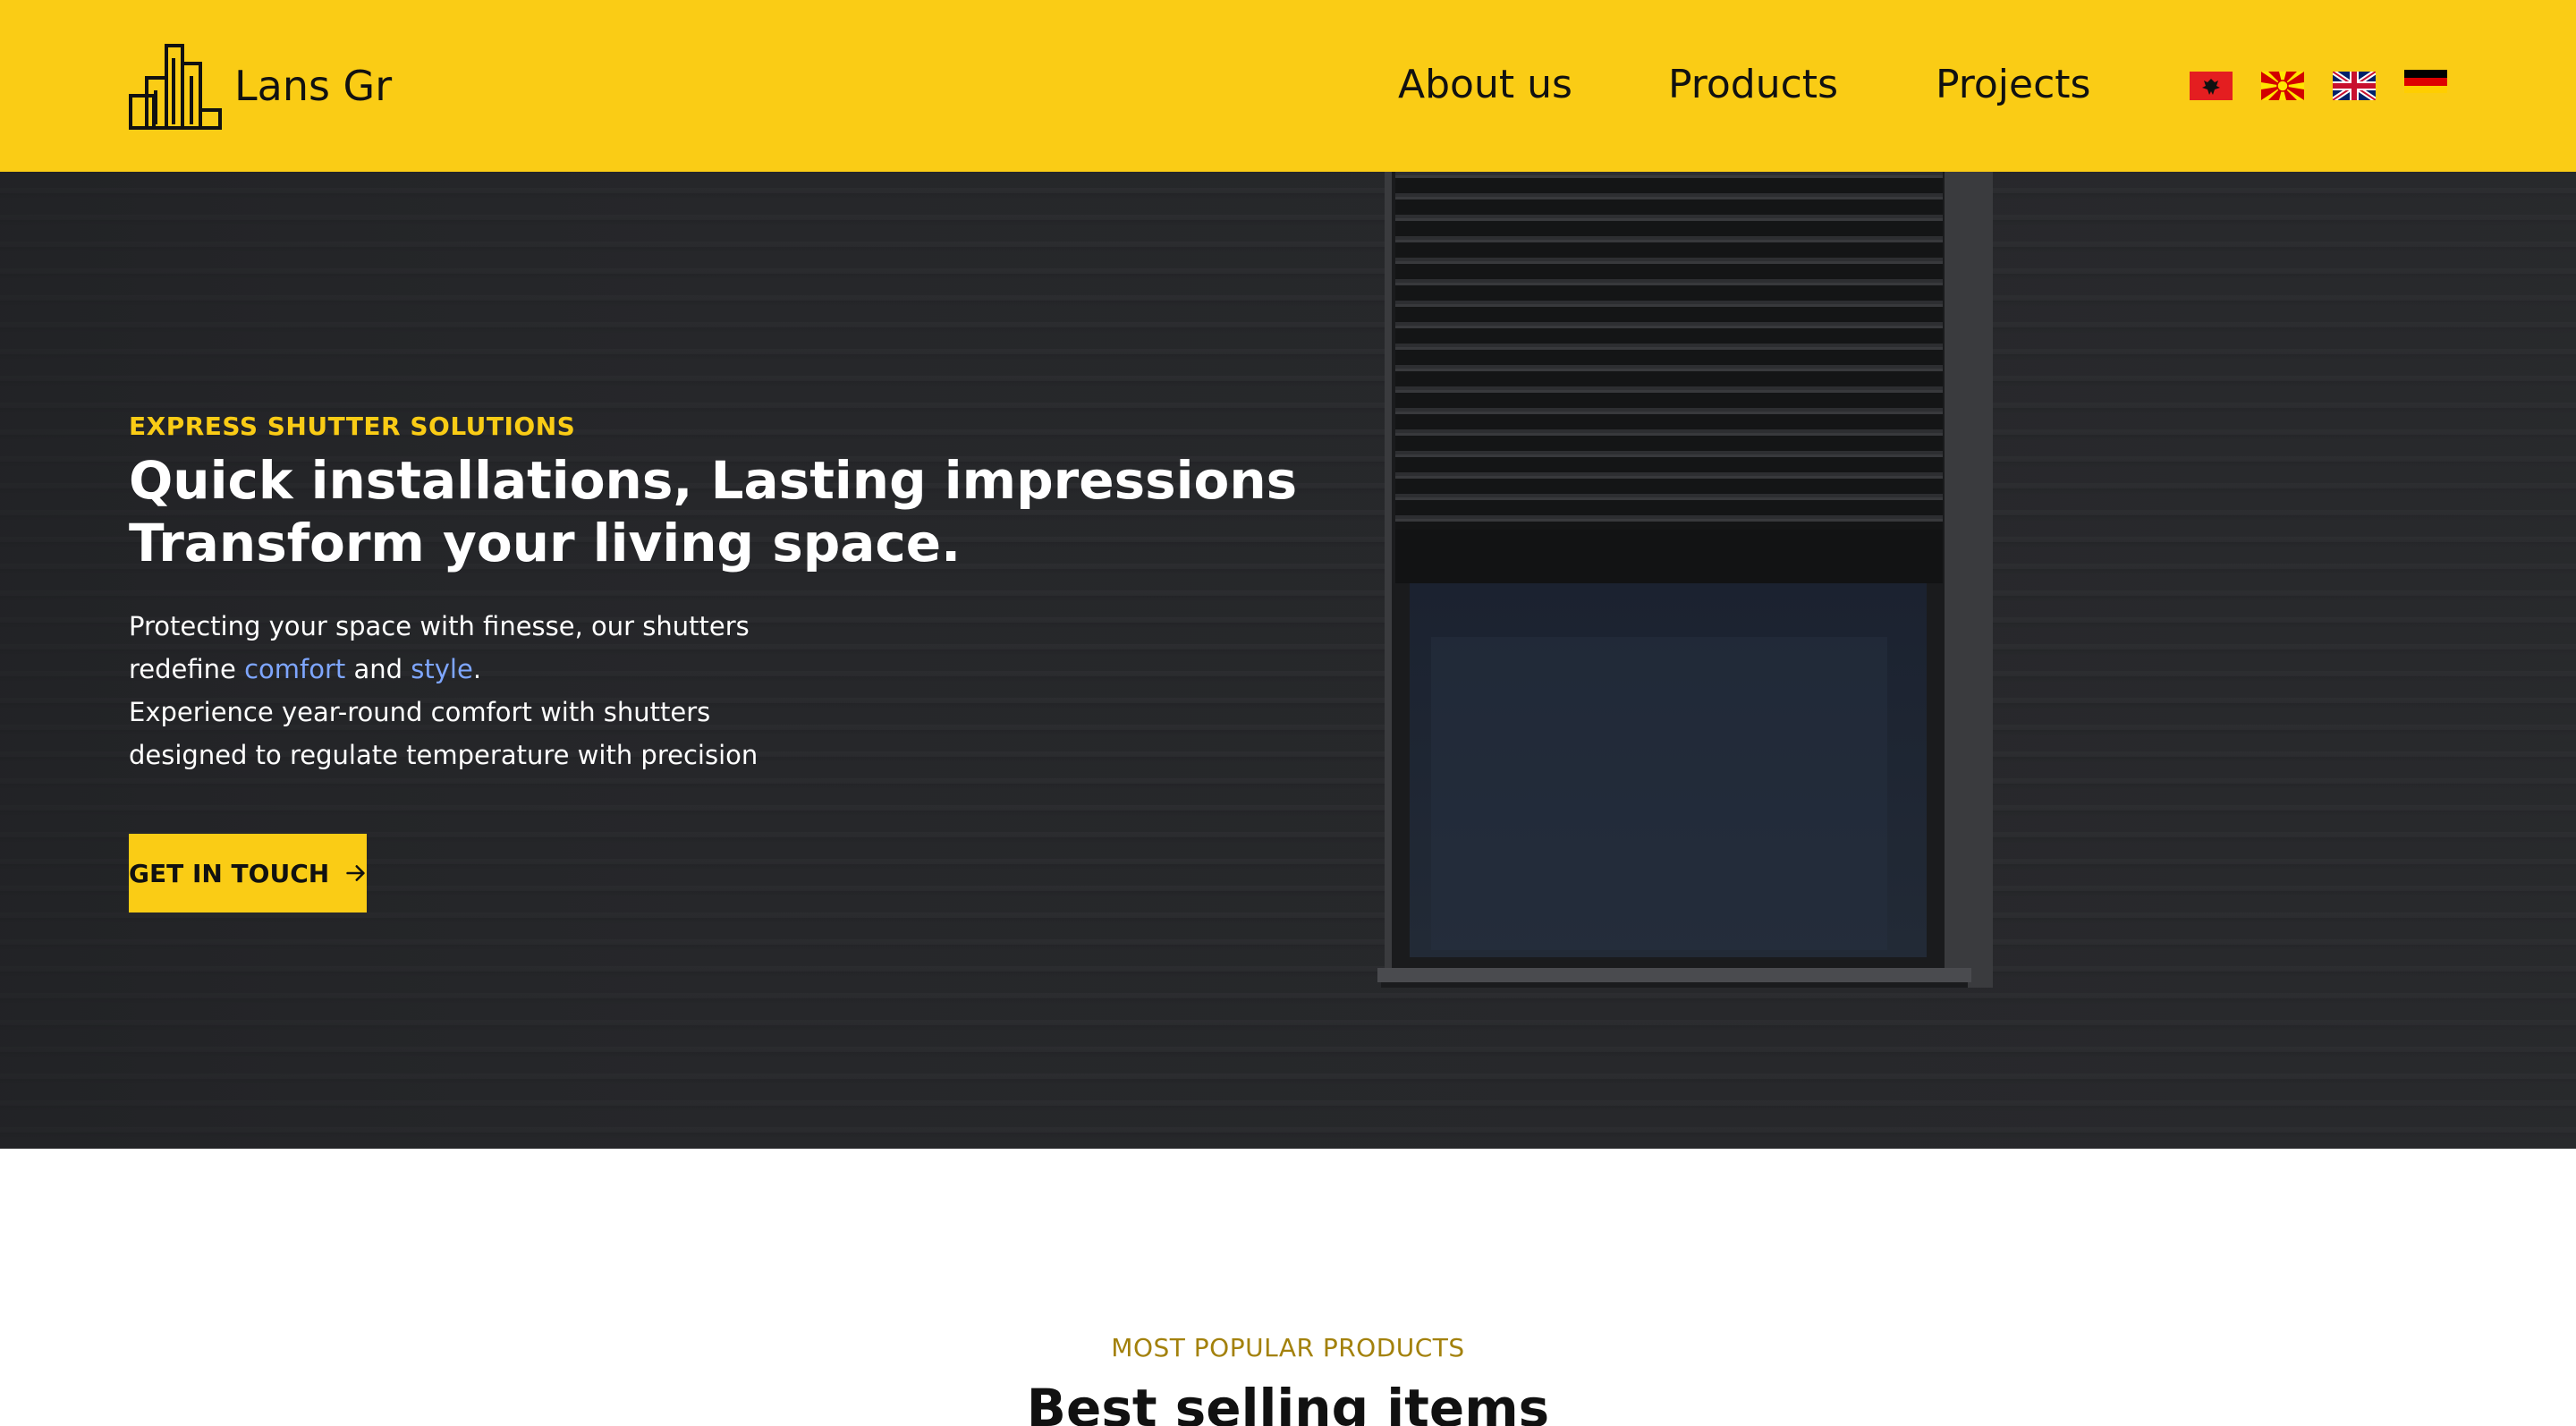 This screenshot has width=2576, height=1426. I want to click on hero-body-line2-suffix: ., so click(477, 669).